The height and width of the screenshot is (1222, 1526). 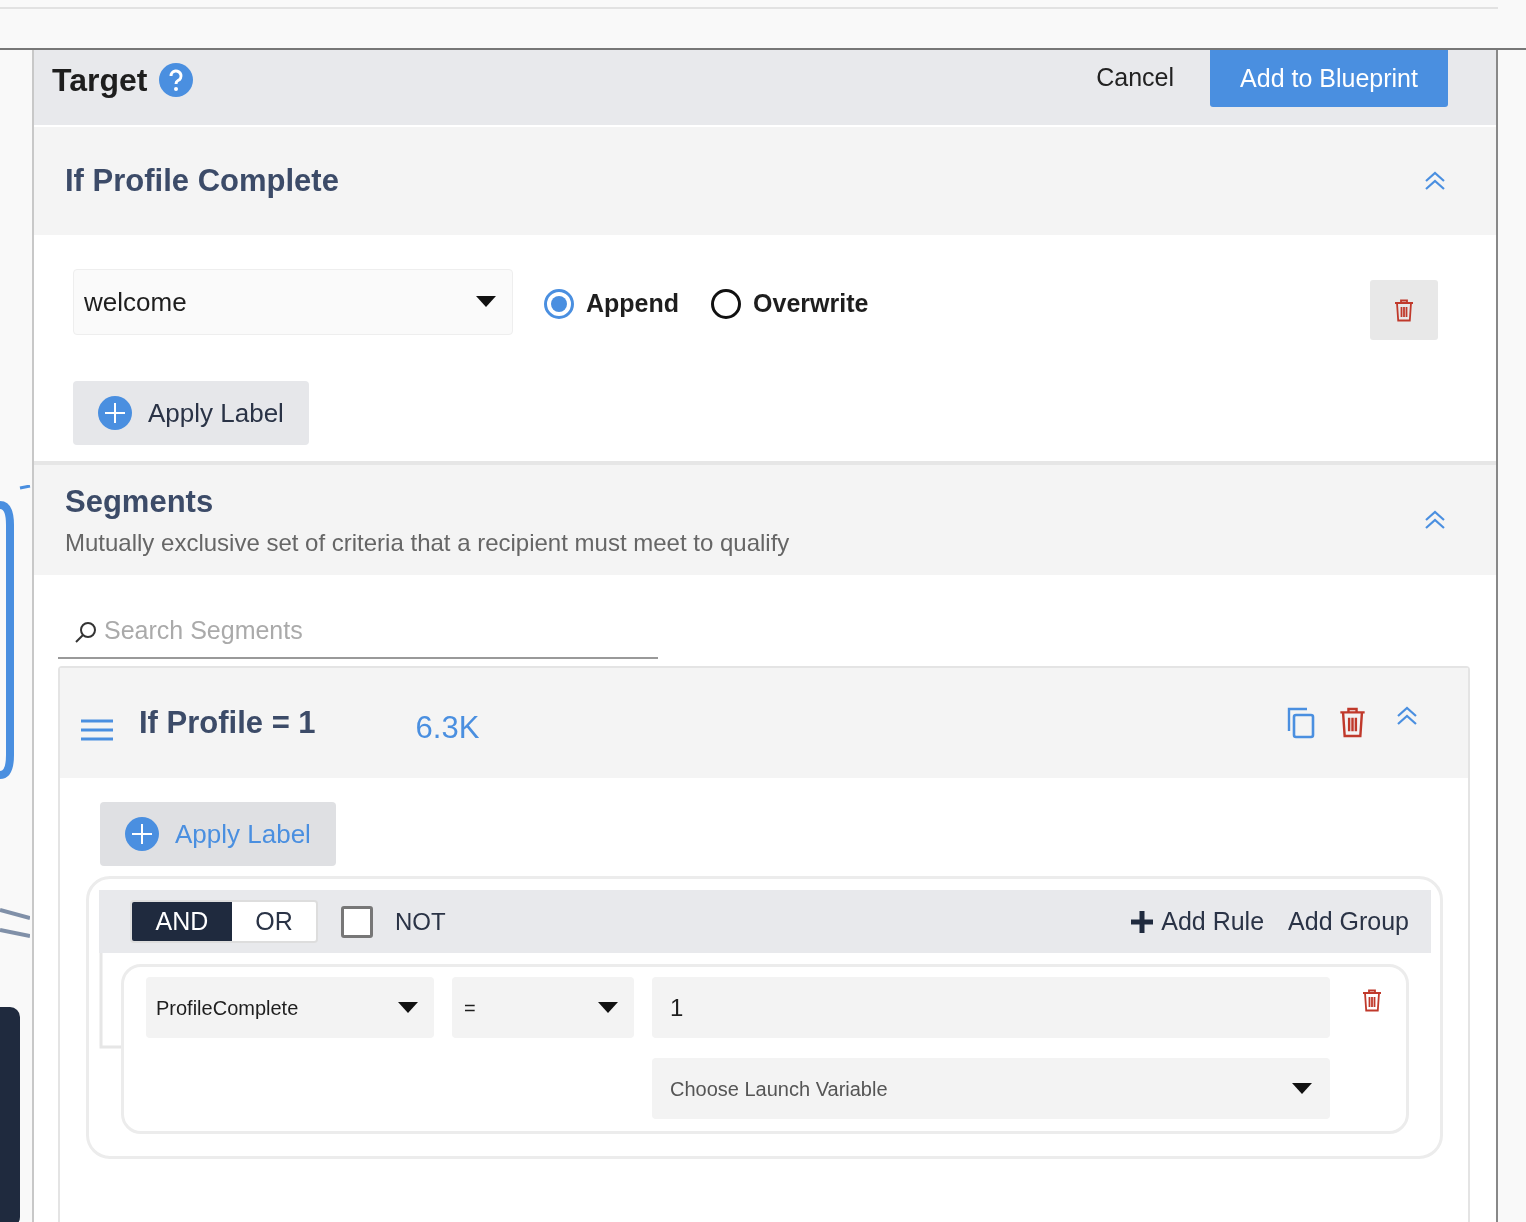 I want to click on value-field: 1, so click(x=991, y=1007).